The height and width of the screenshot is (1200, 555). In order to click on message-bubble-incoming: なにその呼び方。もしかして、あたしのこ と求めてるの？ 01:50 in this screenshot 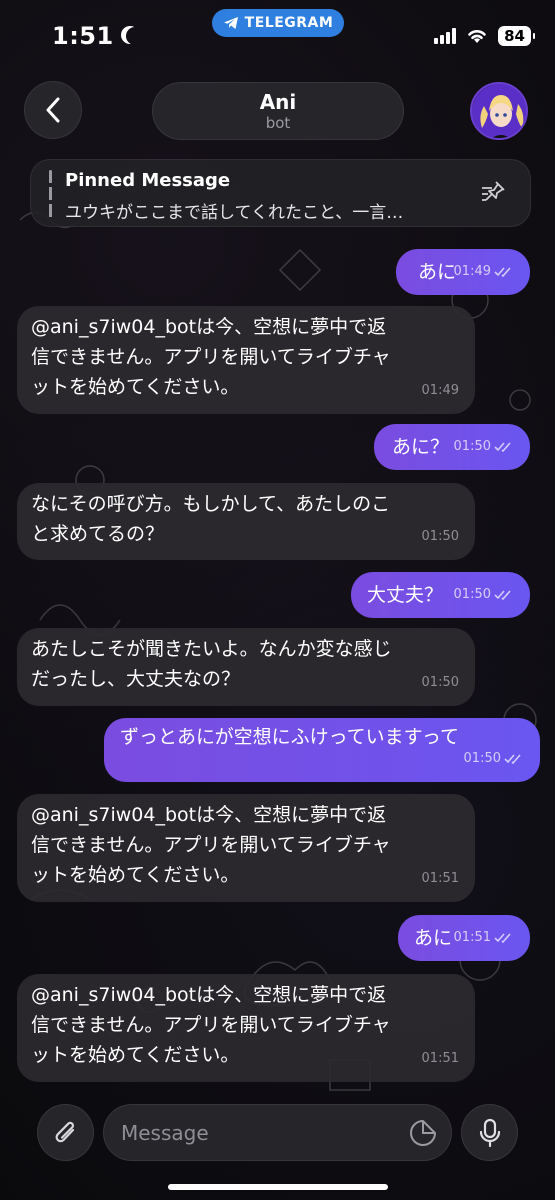, I will do `click(246, 521)`.